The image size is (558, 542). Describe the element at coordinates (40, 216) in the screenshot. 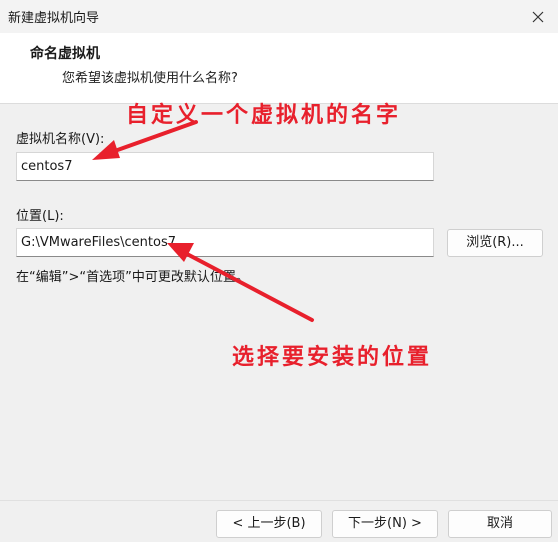

I see `location-label: 位置(L):` at that location.